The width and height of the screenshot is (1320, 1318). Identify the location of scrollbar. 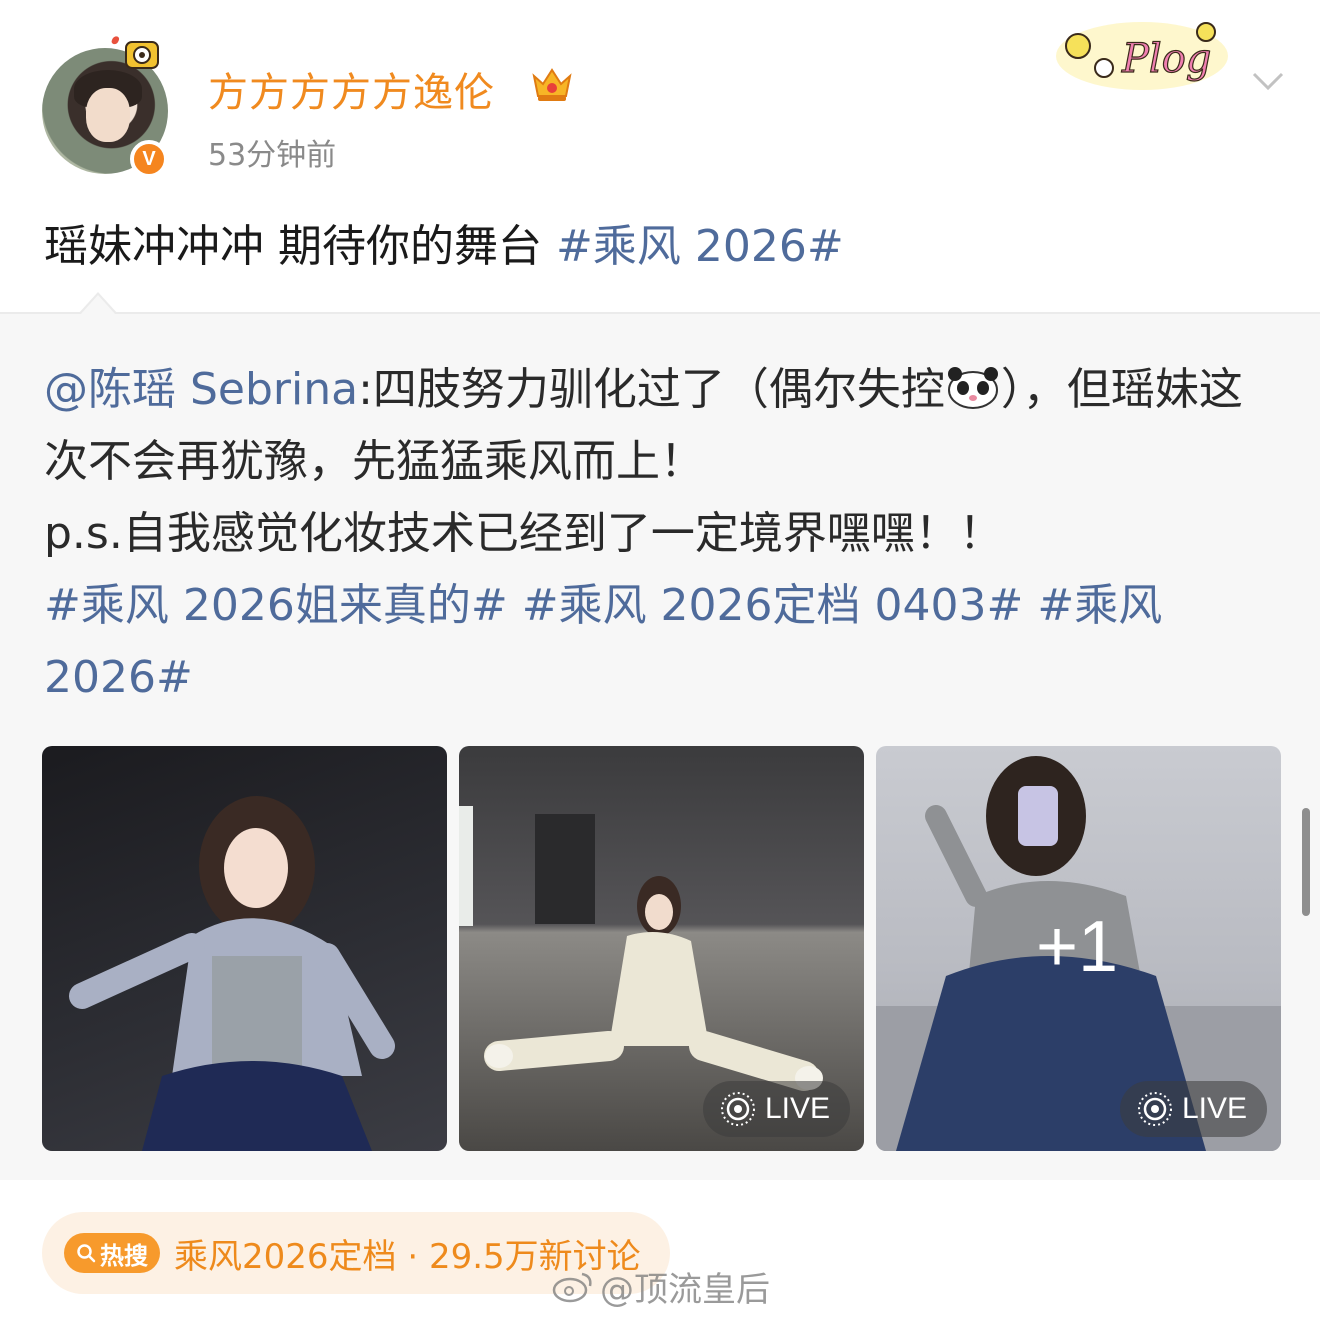
(1306, 862).